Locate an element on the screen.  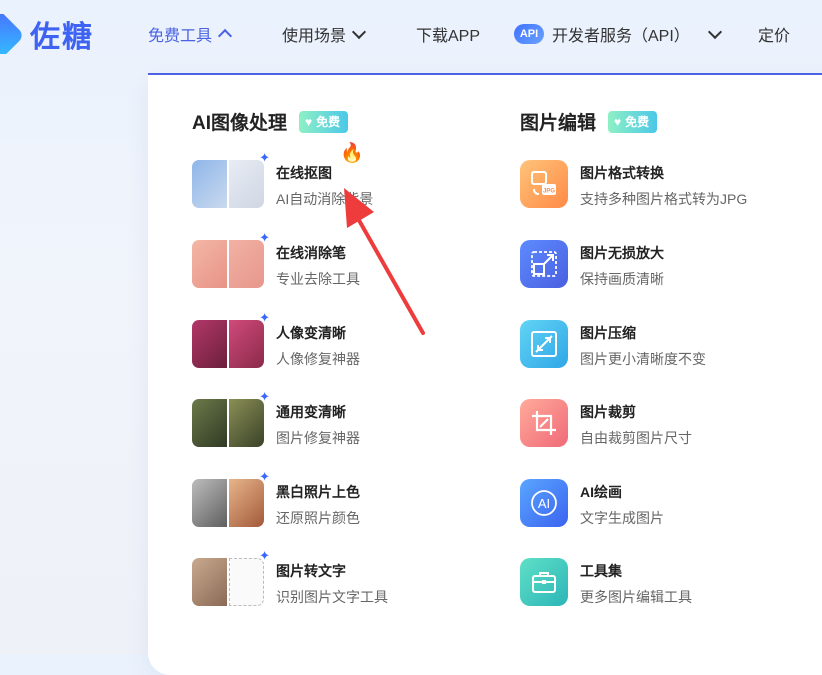
tool-item-ocr: ✦ 图片转文字 识别图片文字工具 is located at coordinates (290, 578).